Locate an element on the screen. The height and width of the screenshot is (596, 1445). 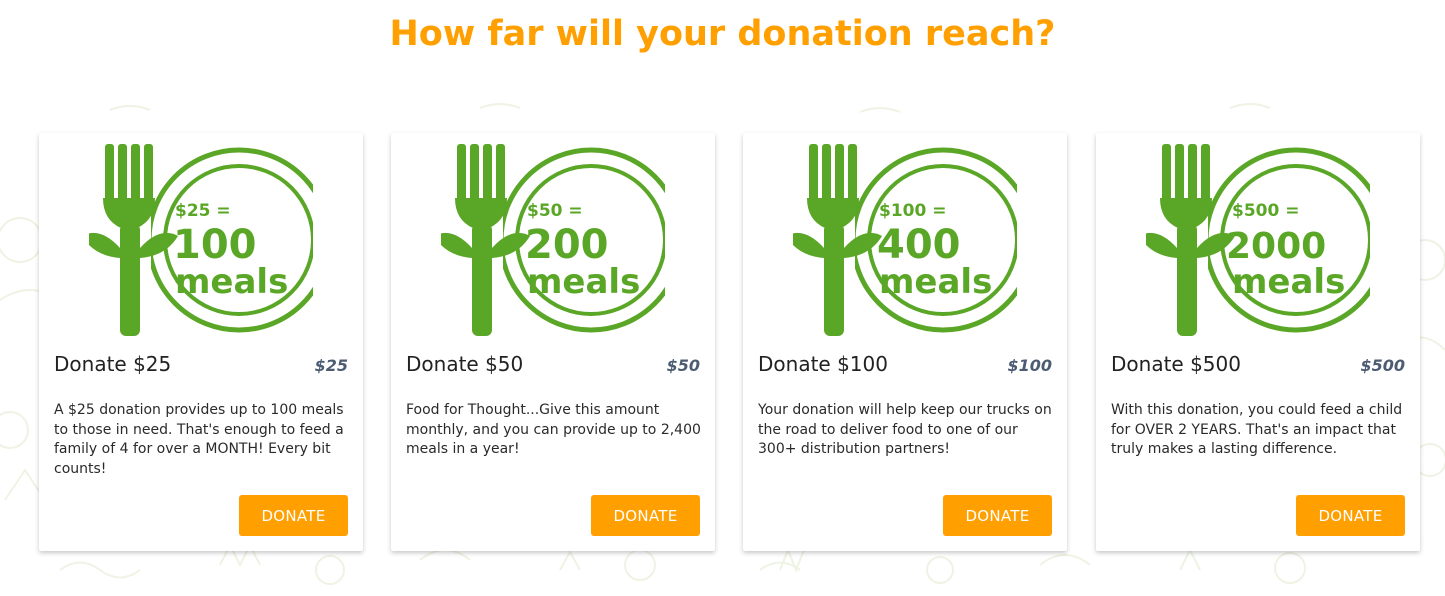
meals-amount: $100 = is located at coordinates (912, 211).